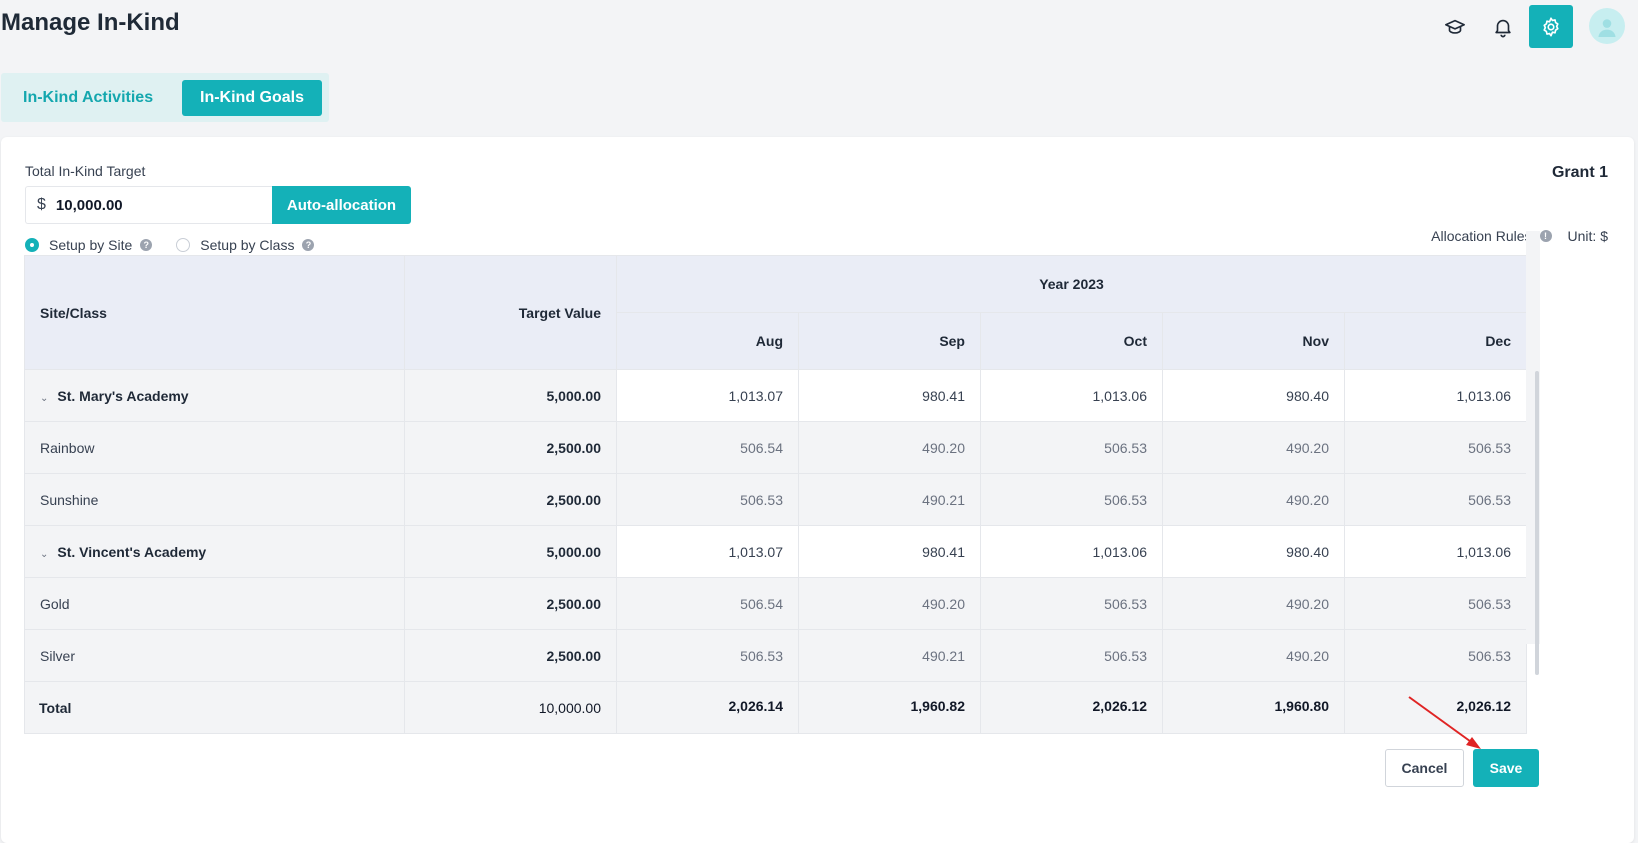  I want to click on row-label: Gold, so click(55, 603).